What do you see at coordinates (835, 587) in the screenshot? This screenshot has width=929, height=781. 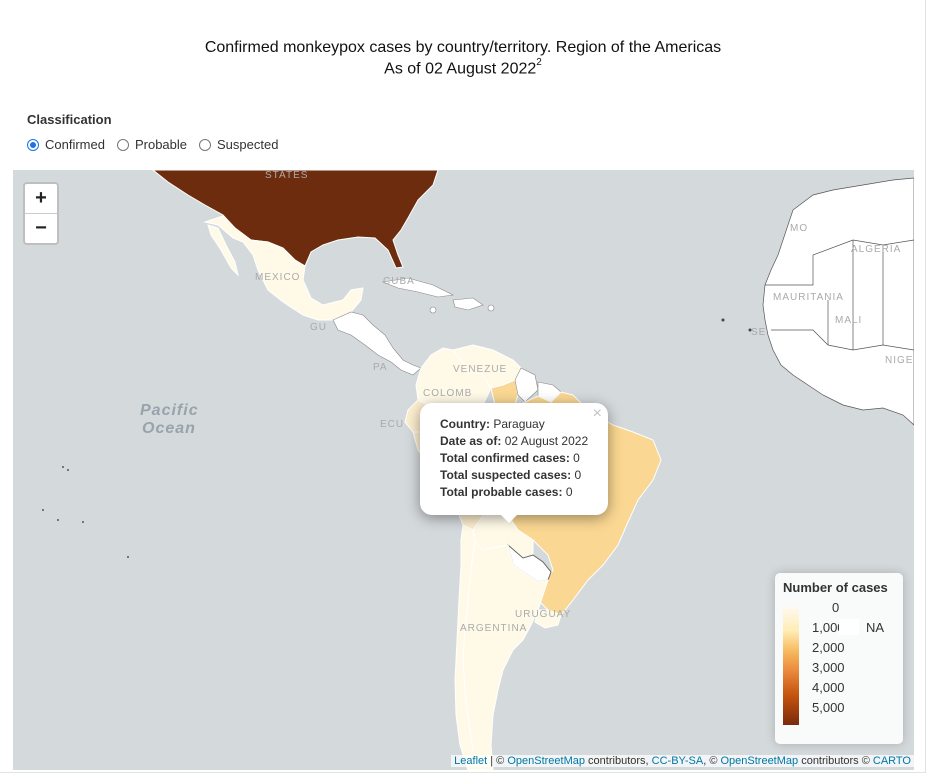 I see `legend-title: Number of cases` at bounding box center [835, 587].